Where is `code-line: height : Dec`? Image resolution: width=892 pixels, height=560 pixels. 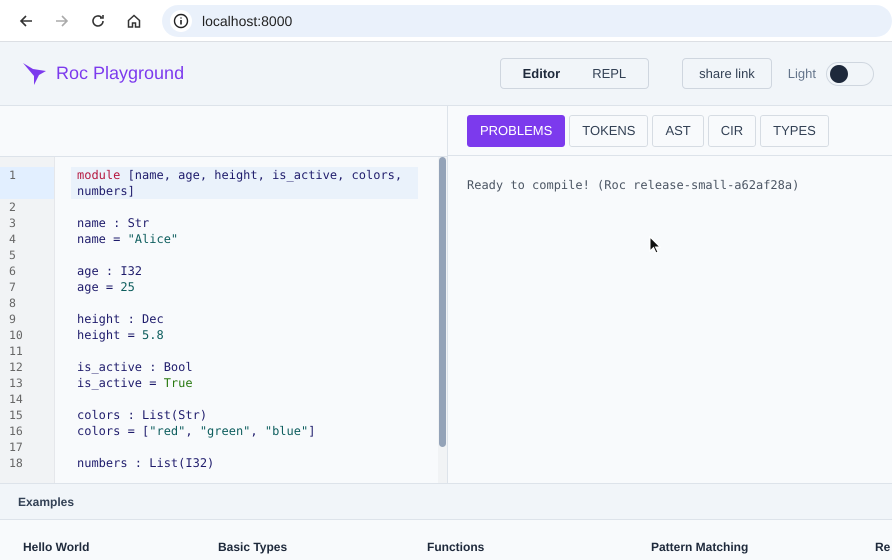 code-line: height : Dec is located at coordinates (120, 319).